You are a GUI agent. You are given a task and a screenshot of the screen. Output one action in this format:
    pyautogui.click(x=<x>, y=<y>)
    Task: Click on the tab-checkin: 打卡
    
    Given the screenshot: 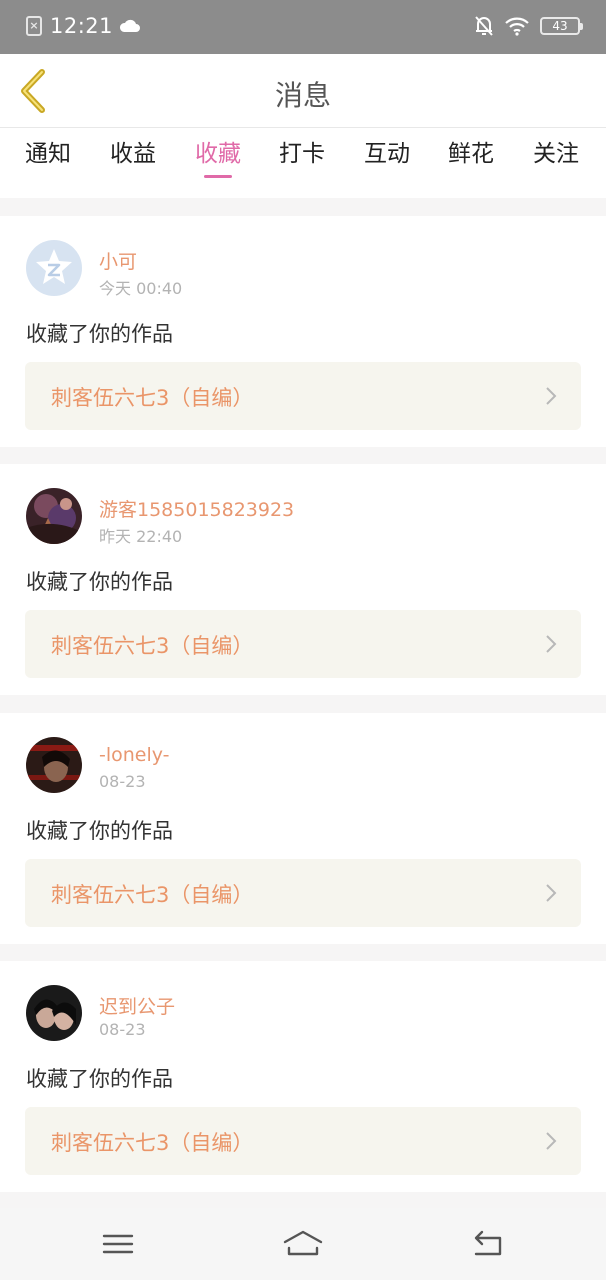 What is the action you would take?
    pyautogui.click(x=302, y=154)
    